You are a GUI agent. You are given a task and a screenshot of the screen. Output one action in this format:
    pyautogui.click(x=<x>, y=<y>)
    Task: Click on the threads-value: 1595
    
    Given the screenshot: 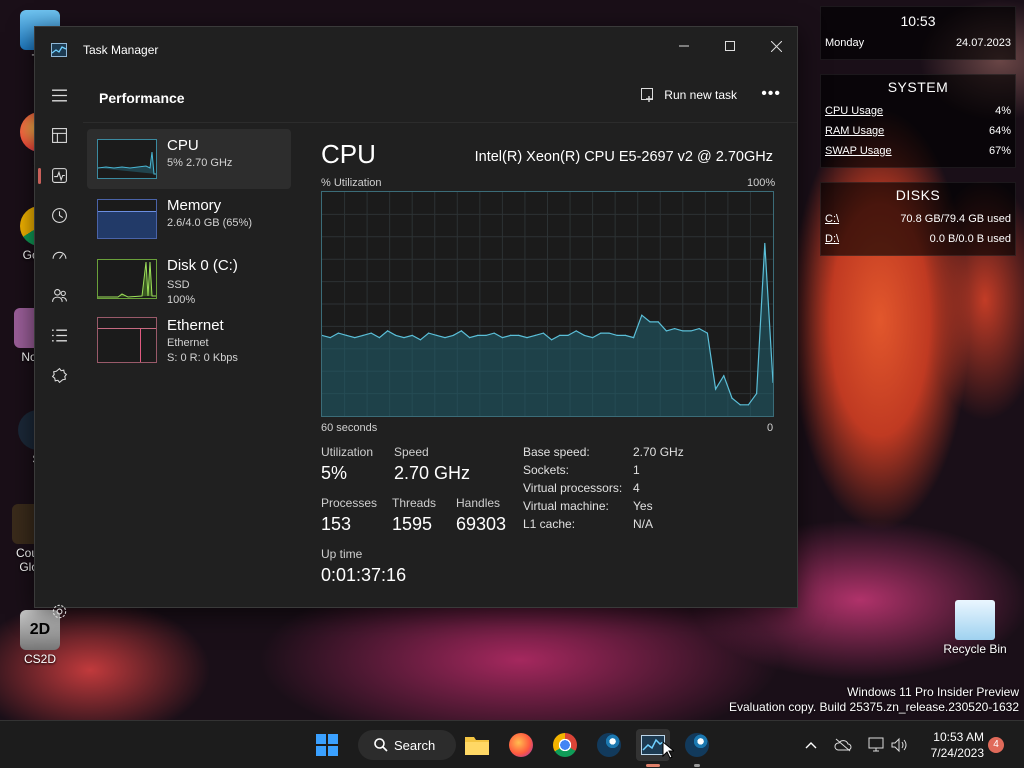 What is the action you would take?
    pyautogui.click(x=412, y=524)
    